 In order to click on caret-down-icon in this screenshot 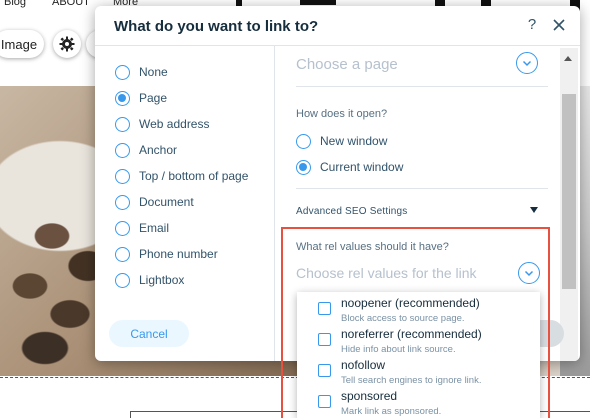, I will do `click(534, 210)`.